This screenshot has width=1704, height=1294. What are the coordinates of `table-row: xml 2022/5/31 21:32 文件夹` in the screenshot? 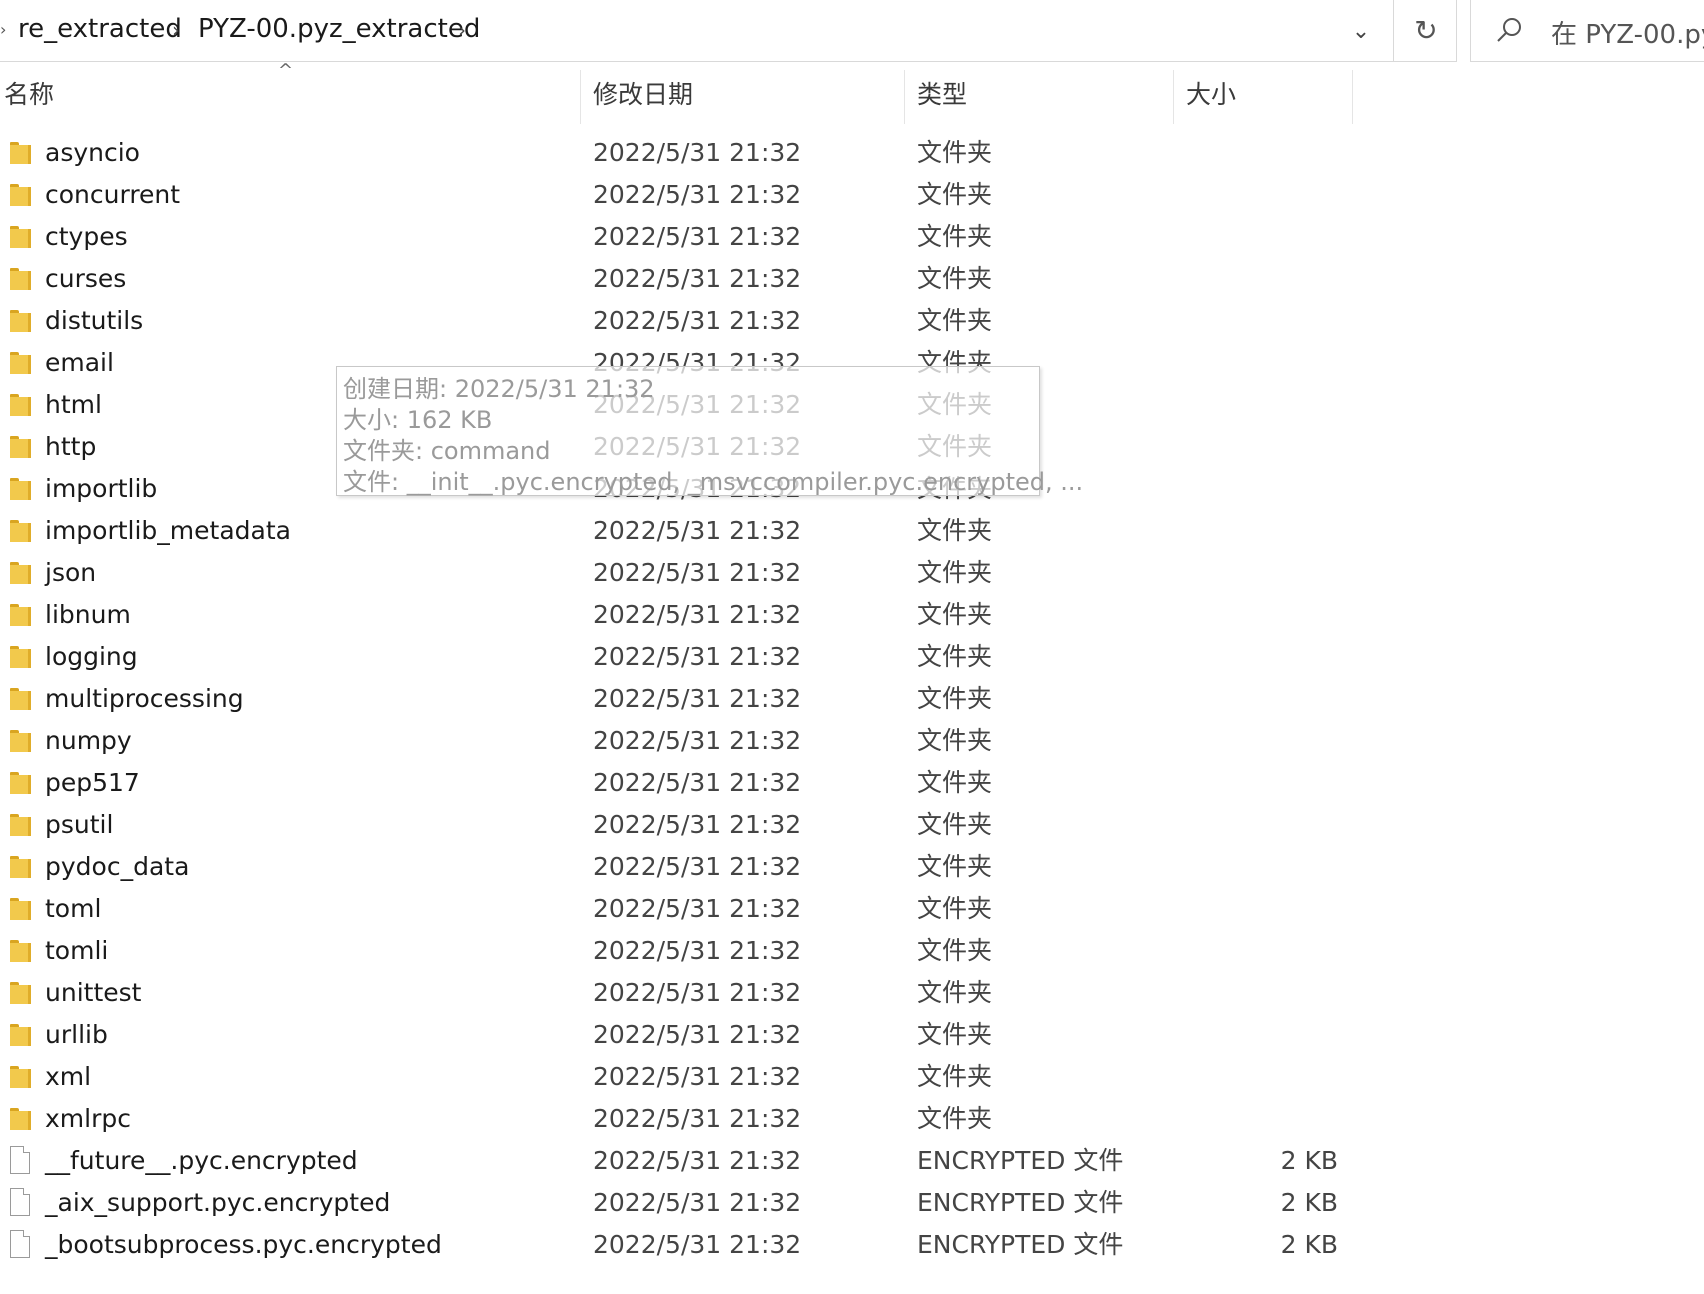 It's located at (852, 1077).